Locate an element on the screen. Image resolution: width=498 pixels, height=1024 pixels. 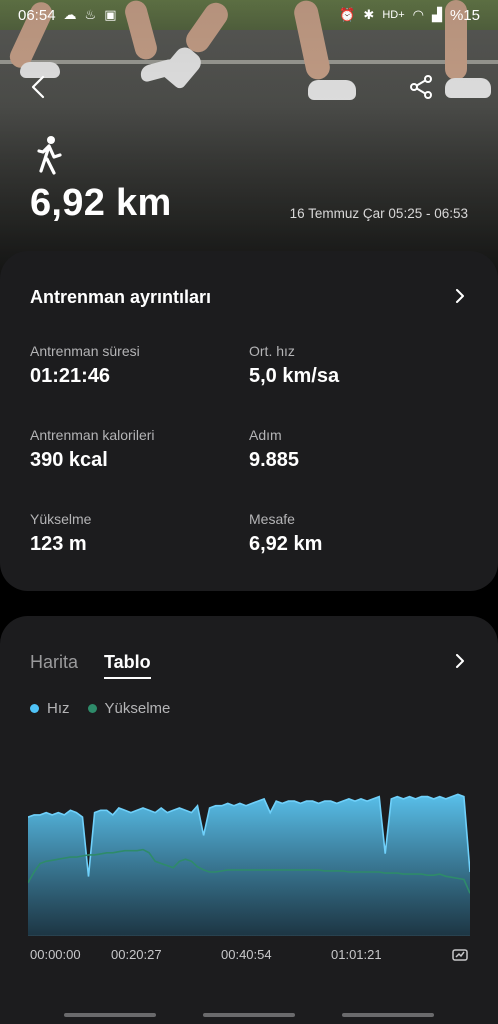
system-navigation-bar is located at coordinates (249, 1014).